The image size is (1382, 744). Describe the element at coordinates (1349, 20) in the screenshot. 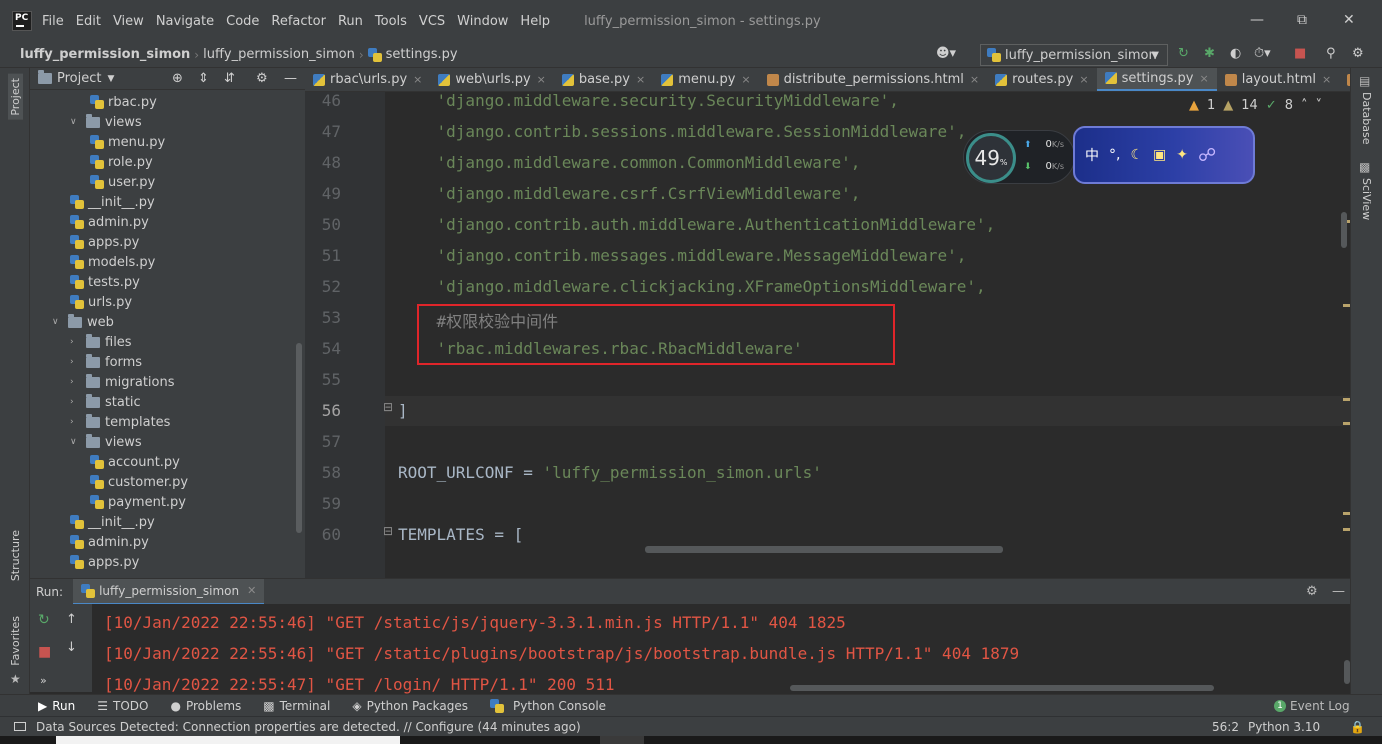

I see `close-icon: ✕` at that location.